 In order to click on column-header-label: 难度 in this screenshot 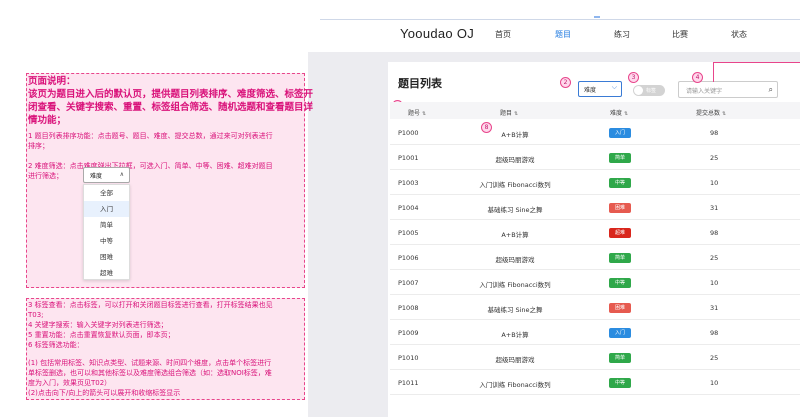, I will do `click(616, 113)`.